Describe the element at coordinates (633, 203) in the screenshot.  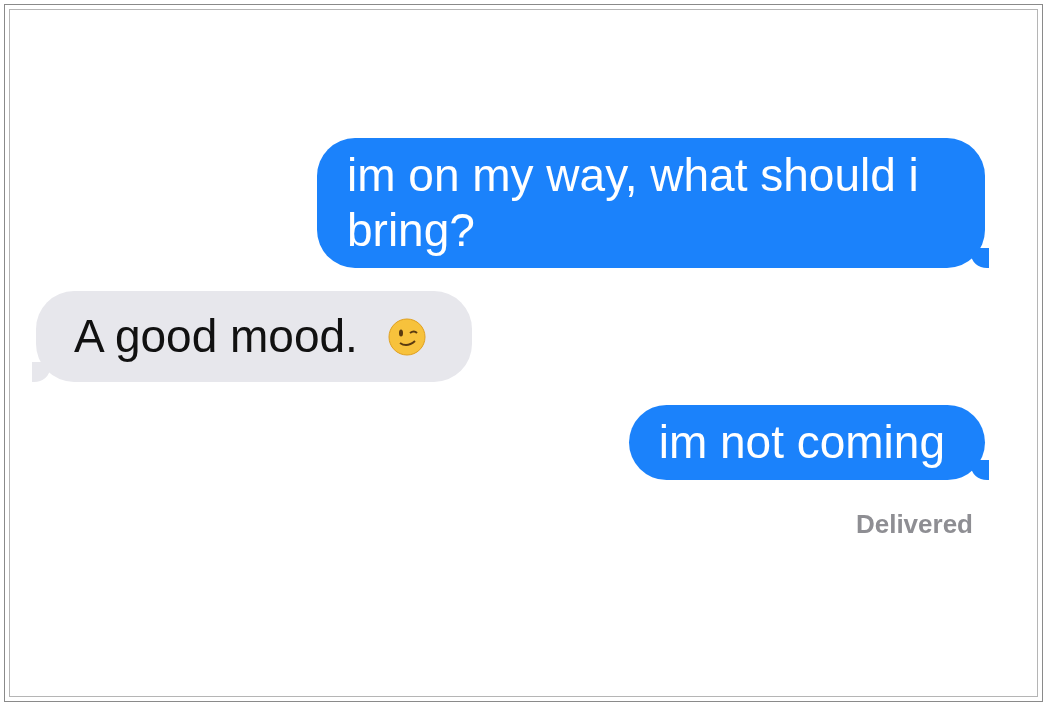
I see `message-text: im on my way, what should i bring?` at that location.